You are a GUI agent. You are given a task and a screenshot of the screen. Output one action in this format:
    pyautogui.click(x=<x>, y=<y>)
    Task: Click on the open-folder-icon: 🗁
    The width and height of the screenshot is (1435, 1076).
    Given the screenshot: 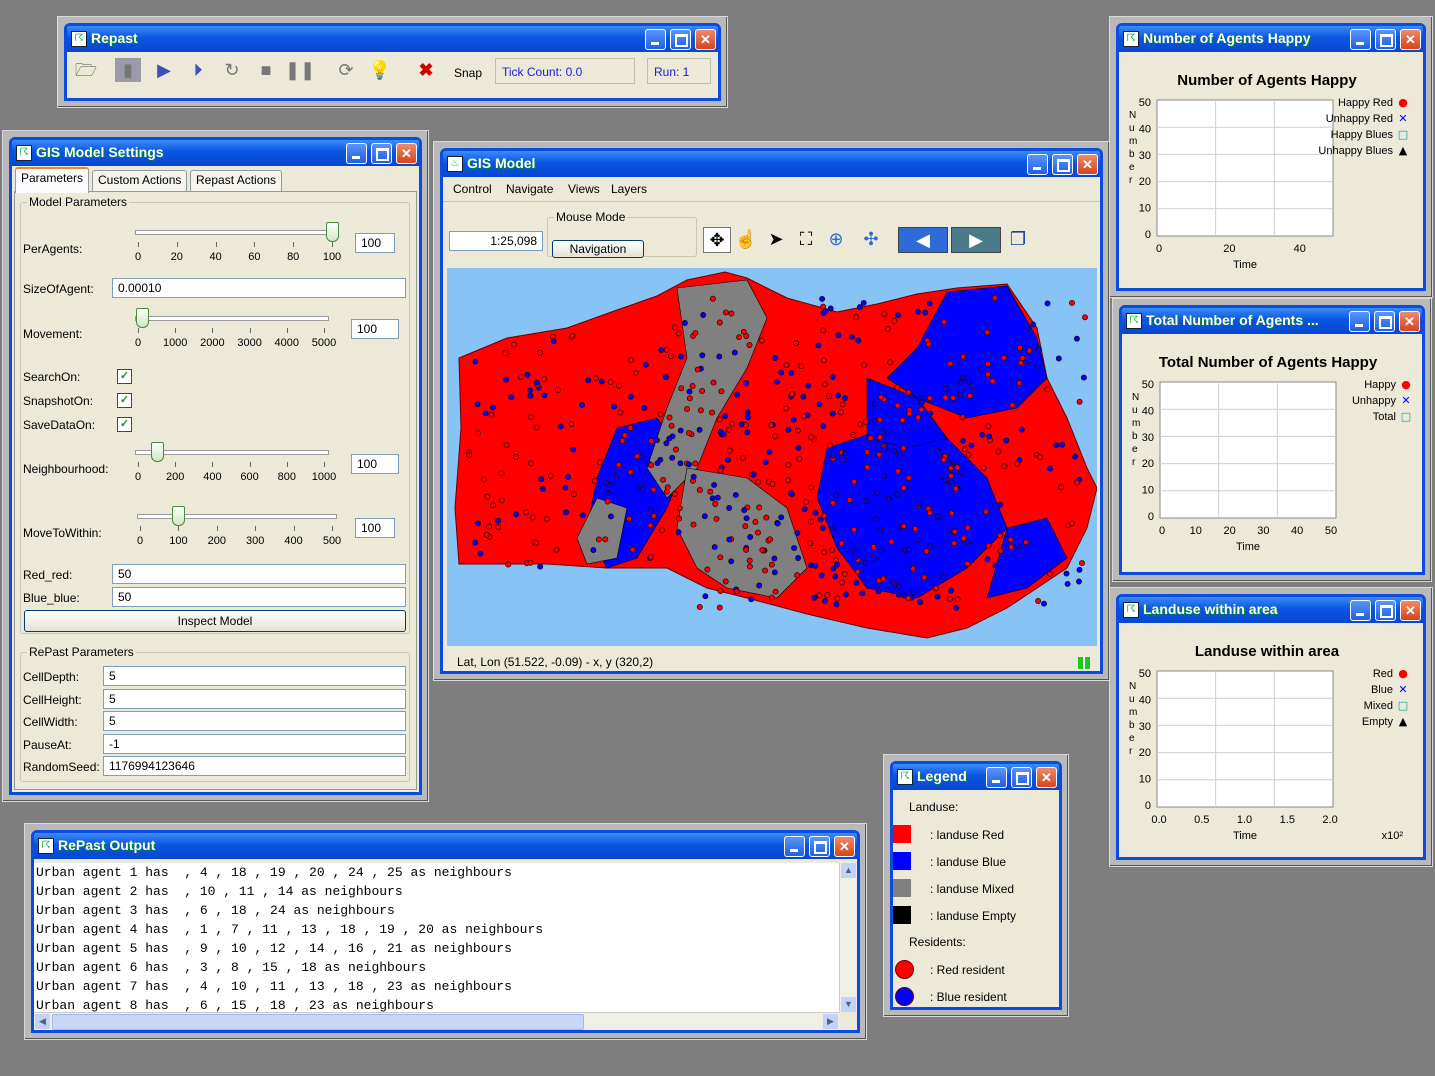 What is the action you would take?
    pyautogui.click(x=86, y=70)
    